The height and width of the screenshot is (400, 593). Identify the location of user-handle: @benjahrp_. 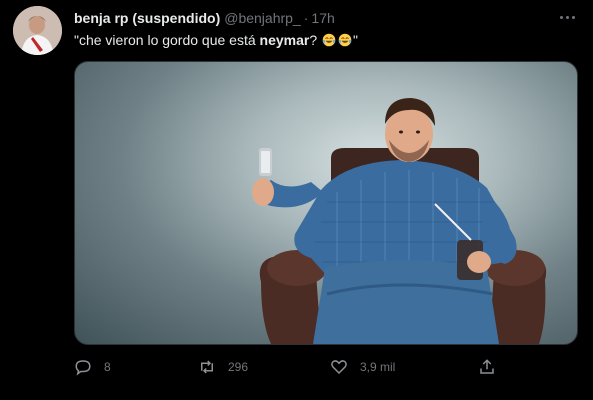
(262, 18).